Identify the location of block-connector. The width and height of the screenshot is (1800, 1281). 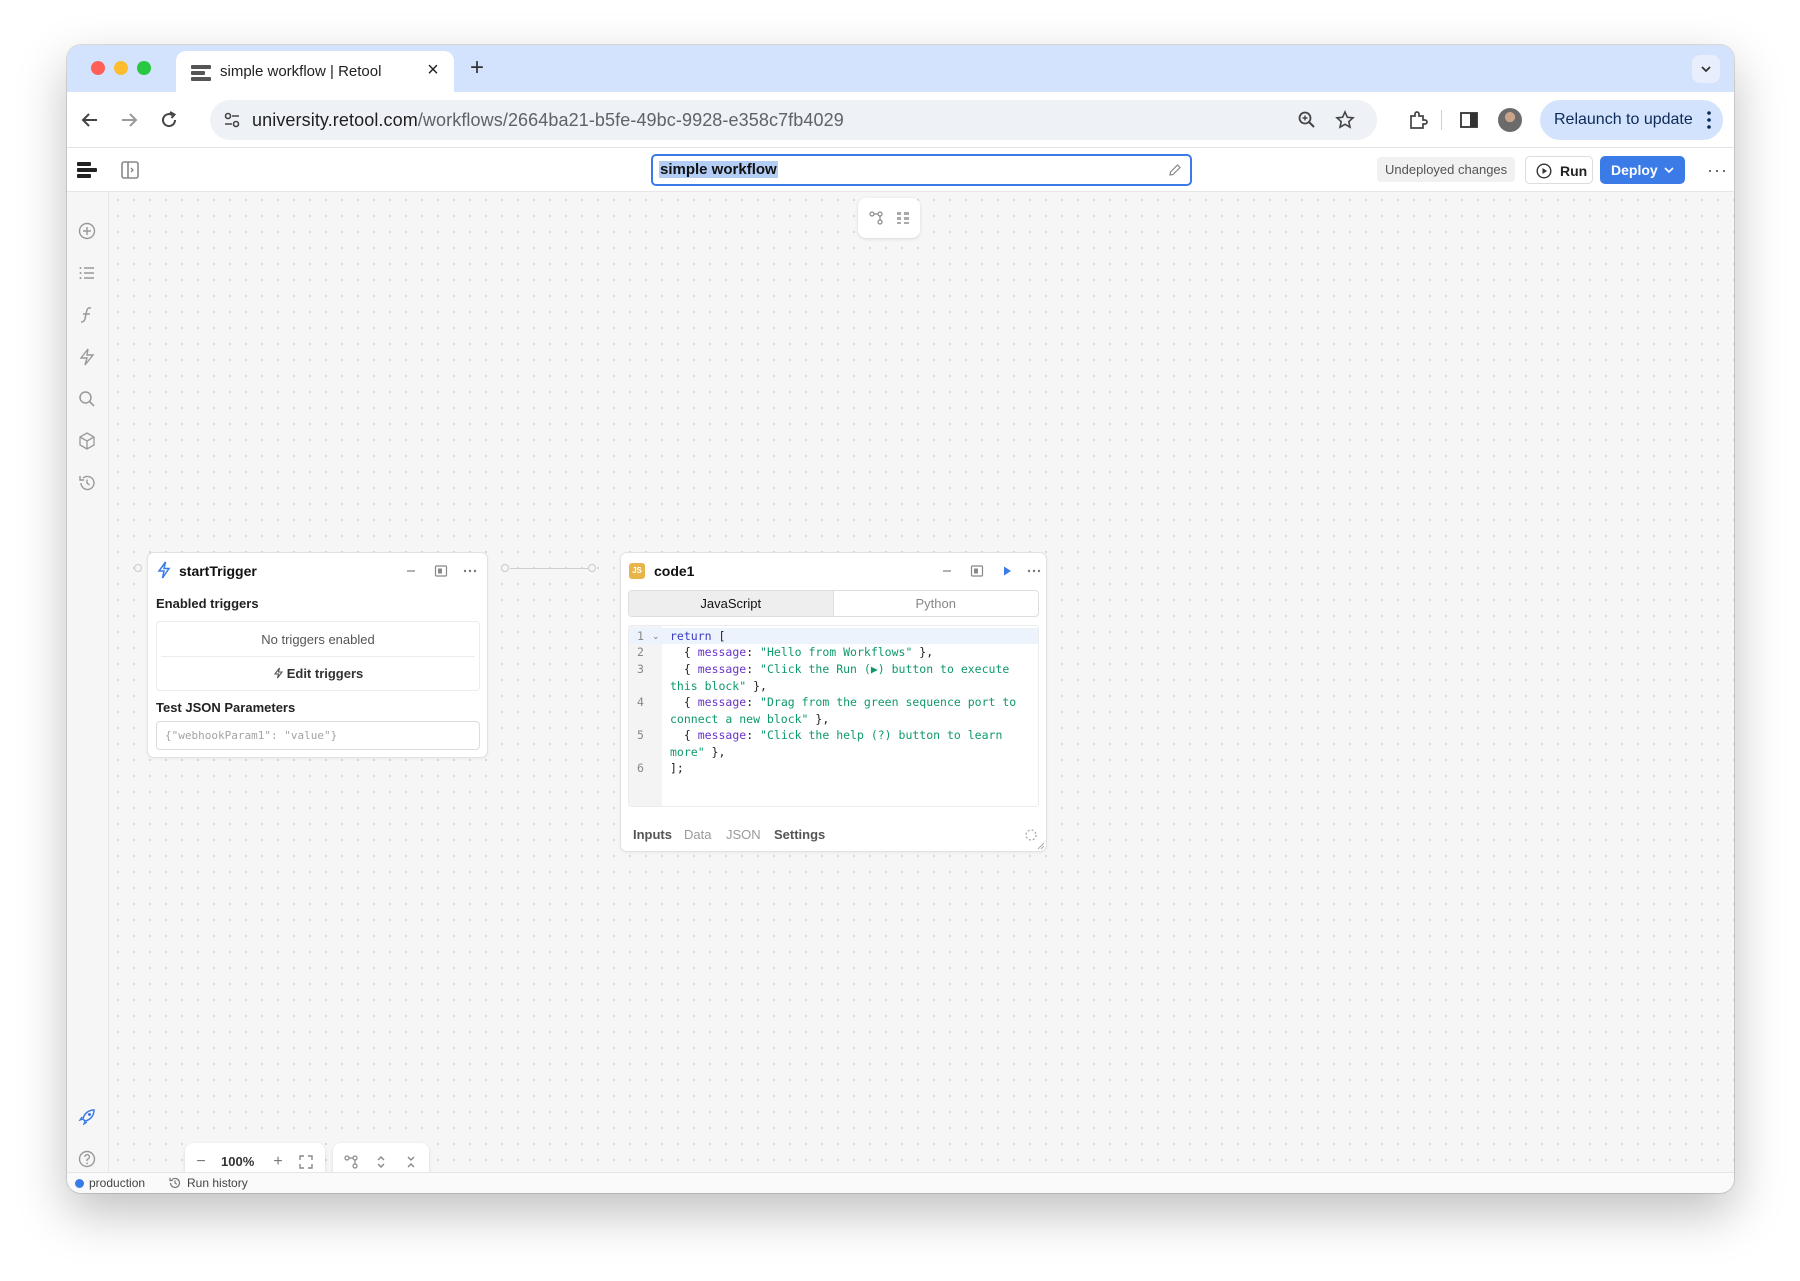
(549, 568).